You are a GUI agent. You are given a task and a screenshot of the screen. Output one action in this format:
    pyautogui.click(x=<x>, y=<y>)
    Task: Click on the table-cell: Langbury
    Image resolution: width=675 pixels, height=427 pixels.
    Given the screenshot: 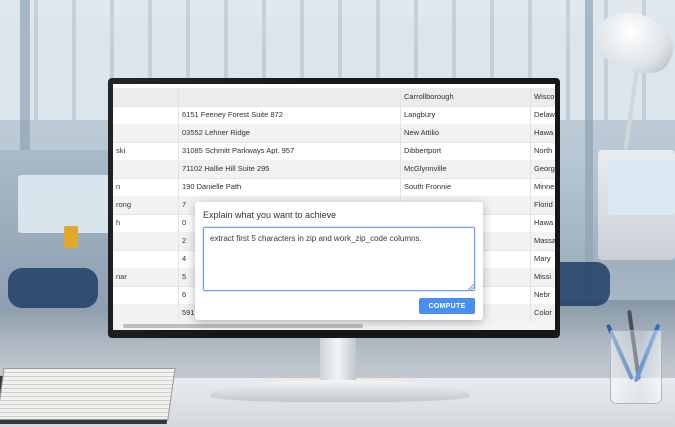 What is the action you would take?
    pyautogui.click(x=466, y=115)
    